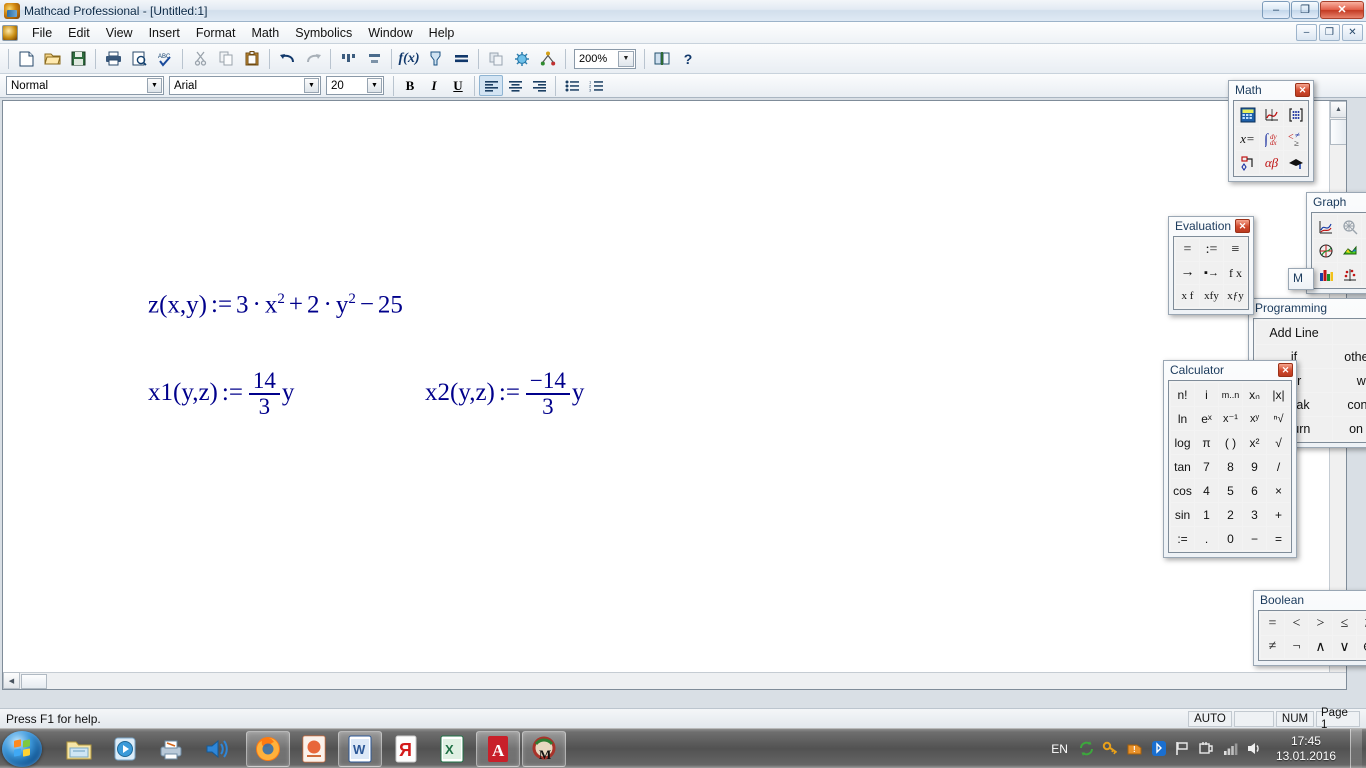  What do you see at coordinates (1295, 138) in the screenshot?
I see `boolean-toolbar-icon: < ≠ ≥` at bounding box center [1295, 138].